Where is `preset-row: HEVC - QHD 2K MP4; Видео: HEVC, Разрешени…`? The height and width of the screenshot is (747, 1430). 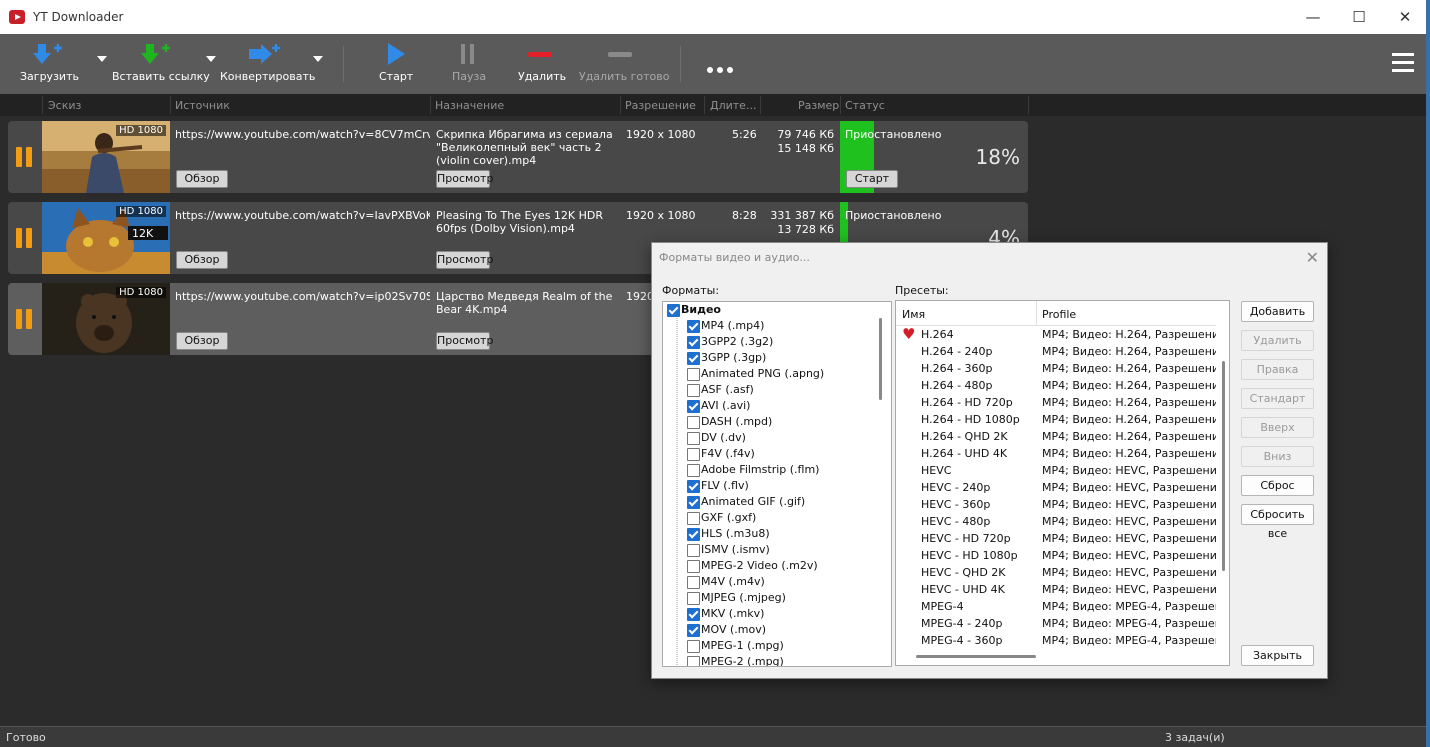 preset-row: HEVC - QHD 2K MP4; Видео: HEVC, Разрешени… is located at coordinates (1056, 572).